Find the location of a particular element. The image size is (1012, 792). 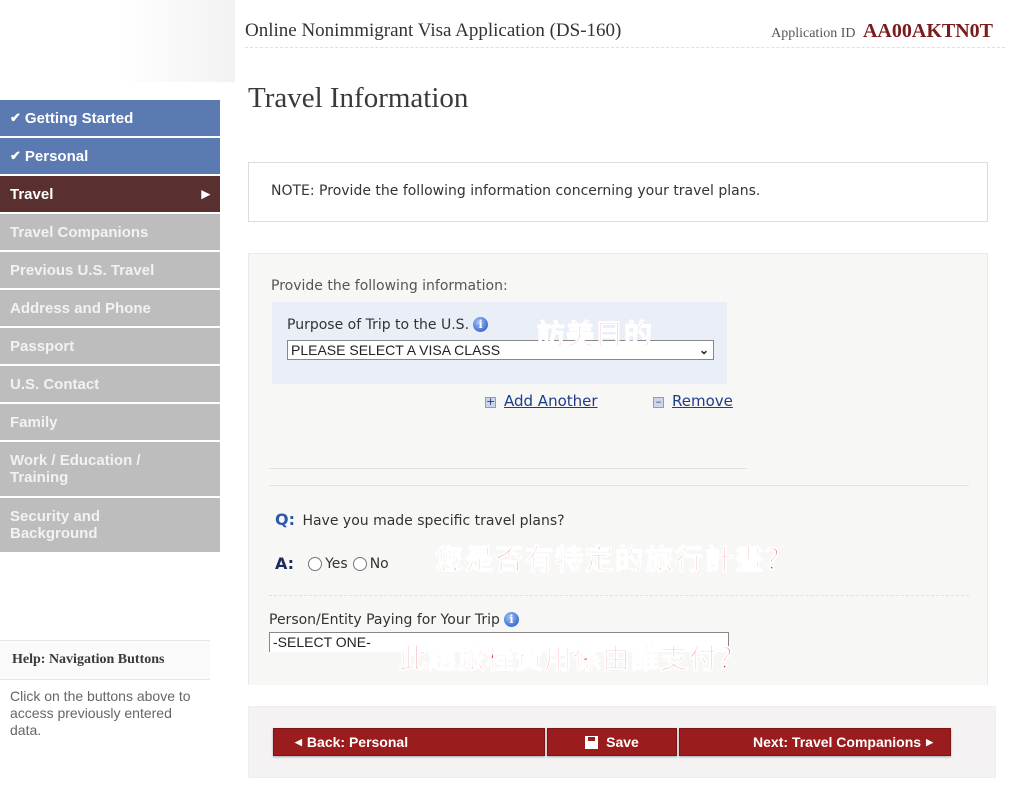

purpose-of-trip-label-text: Purpose of Trip to the U.S. is located at coordinates (378, 325).